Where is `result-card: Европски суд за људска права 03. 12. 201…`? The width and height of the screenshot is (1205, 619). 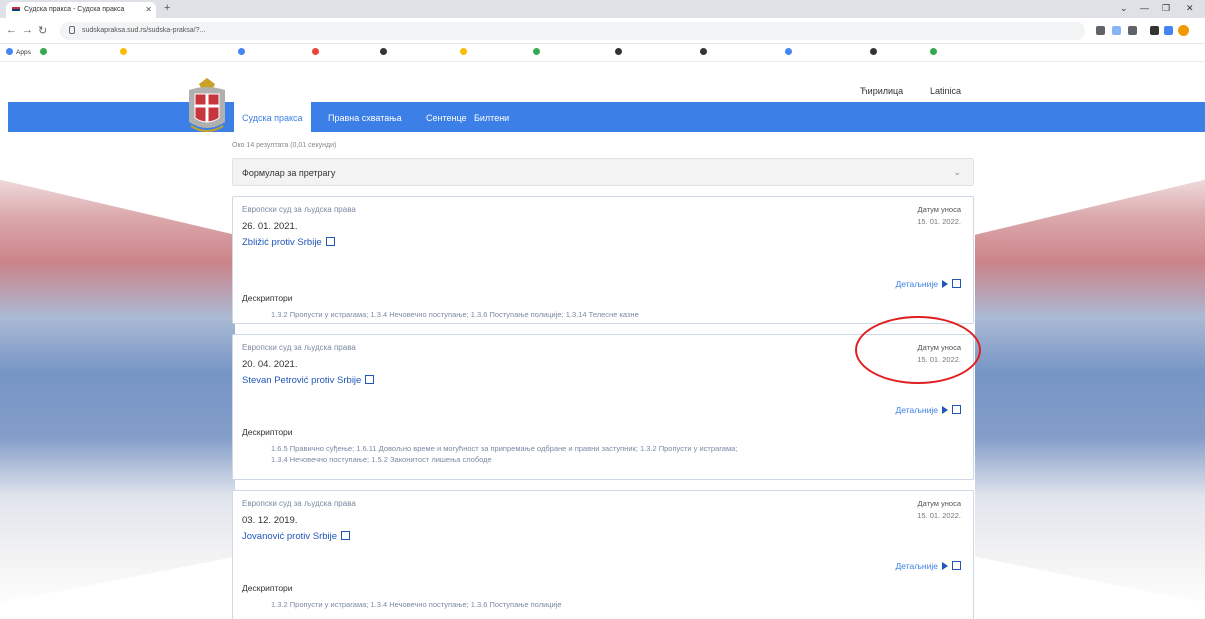
result-card: Европски суд за људска права 03. 12. 201… is located at coordinates (603, 554).